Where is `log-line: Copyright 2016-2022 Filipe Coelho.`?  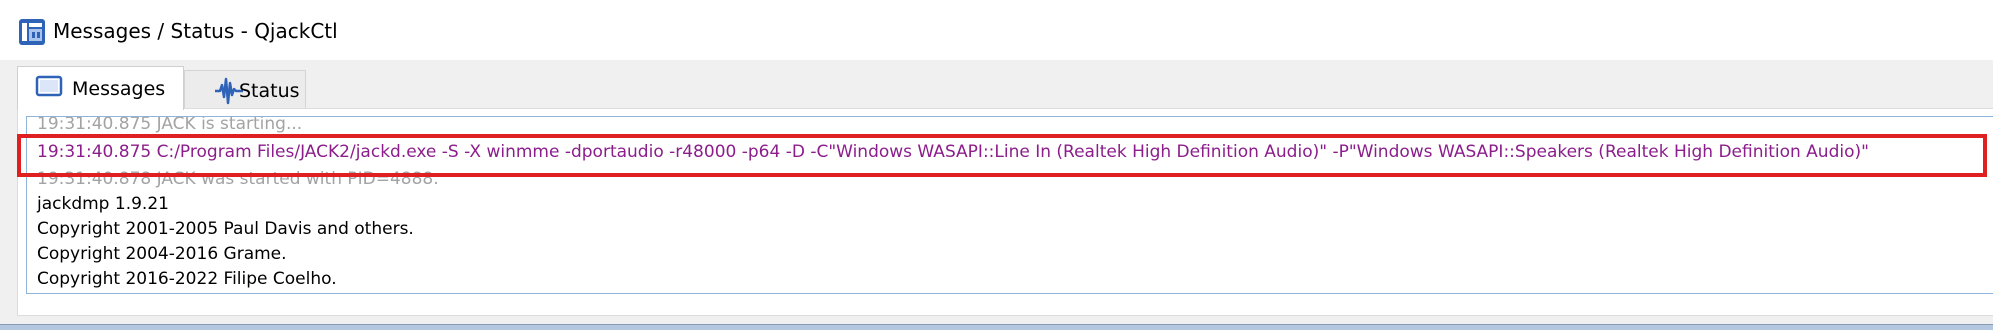
log-line: Copyright 2016-2022 Filipe Coelho. is located at coordinates (187, 279).